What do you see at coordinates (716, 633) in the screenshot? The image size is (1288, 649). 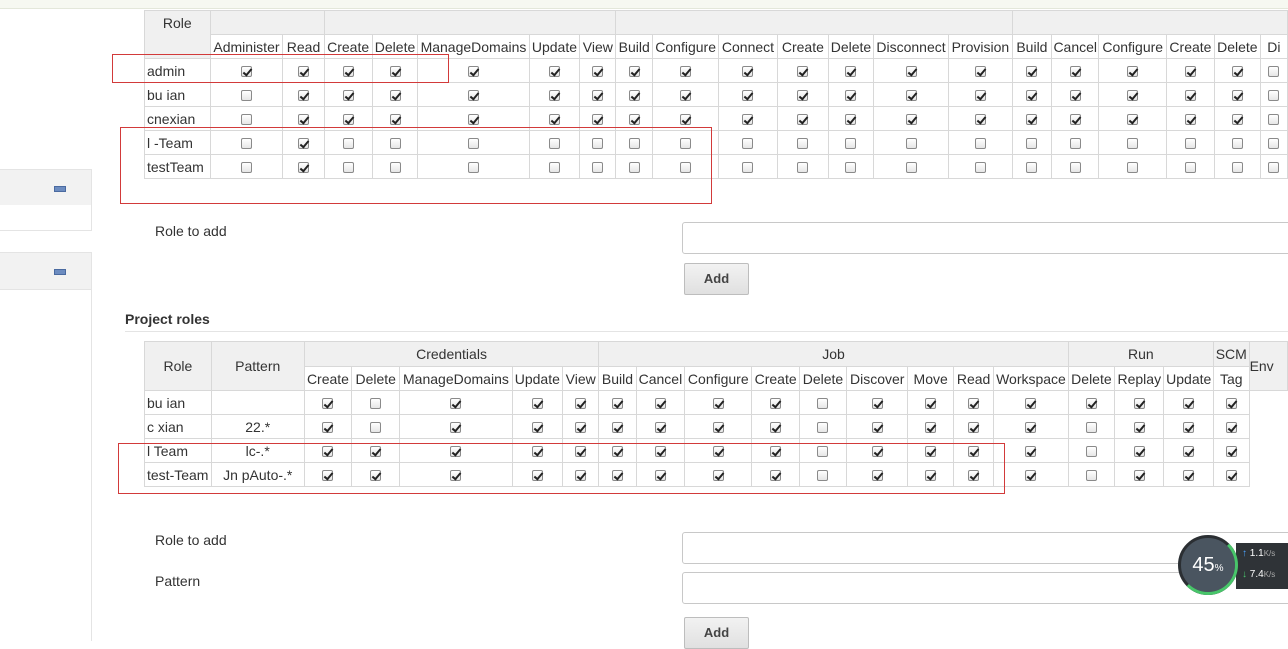 I see `add-project-role-button: Add` at bounding box center [716, 633].